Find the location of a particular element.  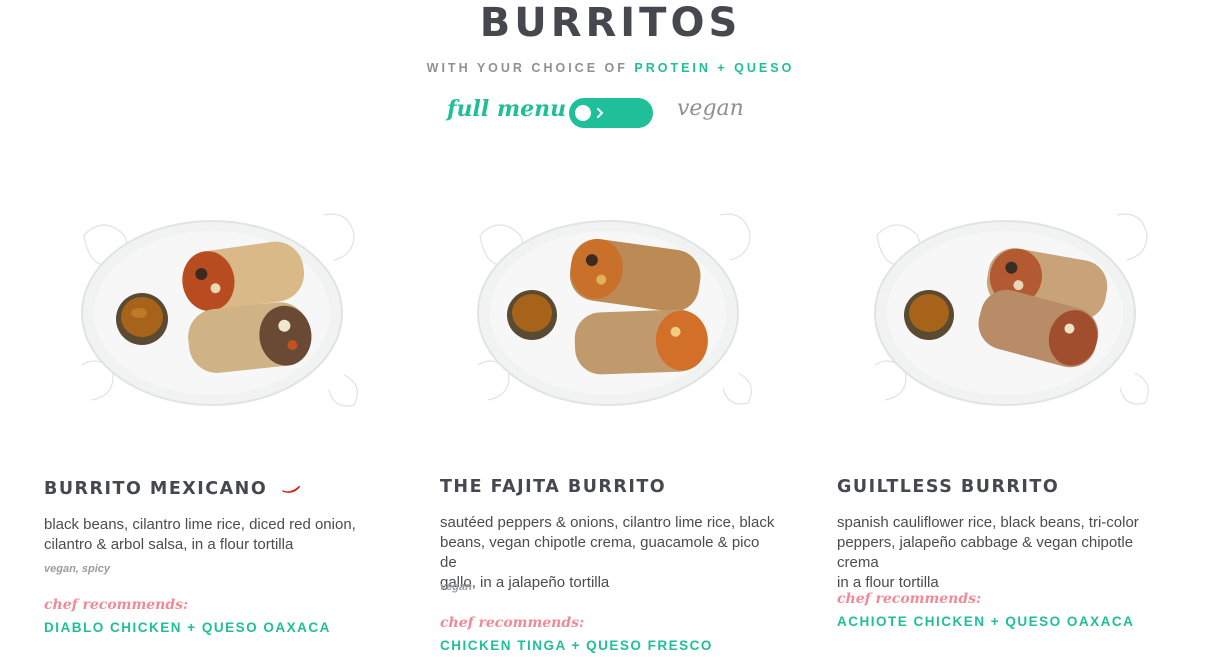

page-title: BURRITOS is located at coordinates (610, 23).